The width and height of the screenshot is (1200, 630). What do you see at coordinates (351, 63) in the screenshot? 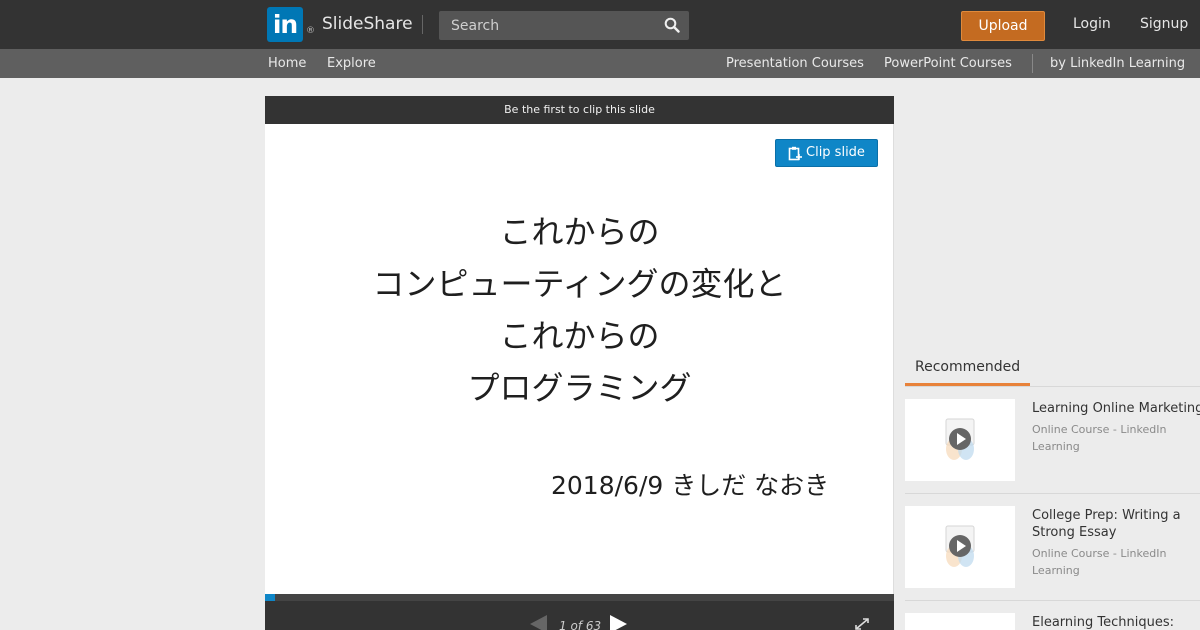
I see `nav-explore: Explore` at bounding box center [351, 63].